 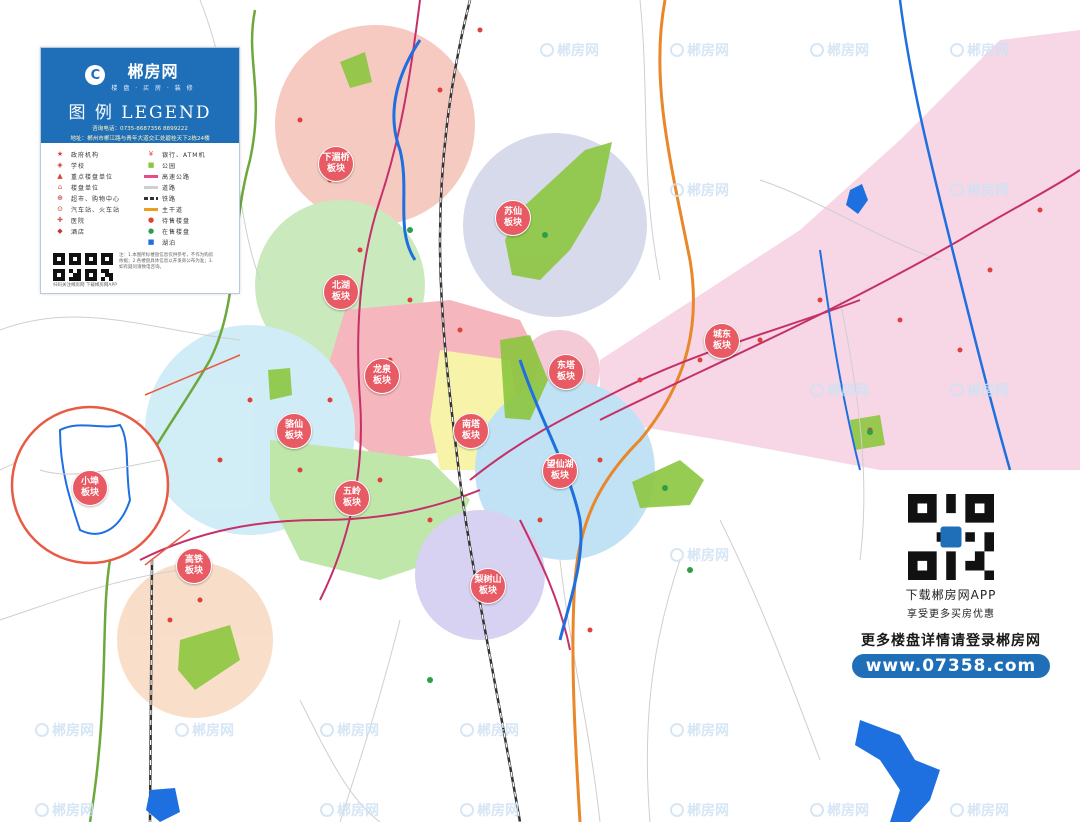 I want to click on legend-address: 地址：郴州市郴江路与青年大道交汇处碧桂天下2栋24楼, so click(x=140, y=139).